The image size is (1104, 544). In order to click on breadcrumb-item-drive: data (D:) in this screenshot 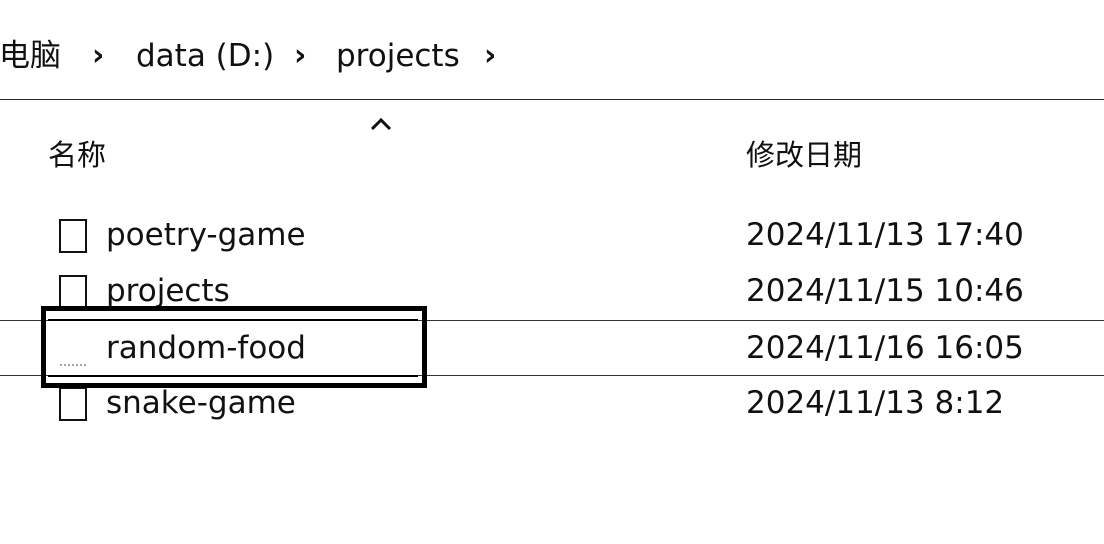, I will do `click(205, 56)`.